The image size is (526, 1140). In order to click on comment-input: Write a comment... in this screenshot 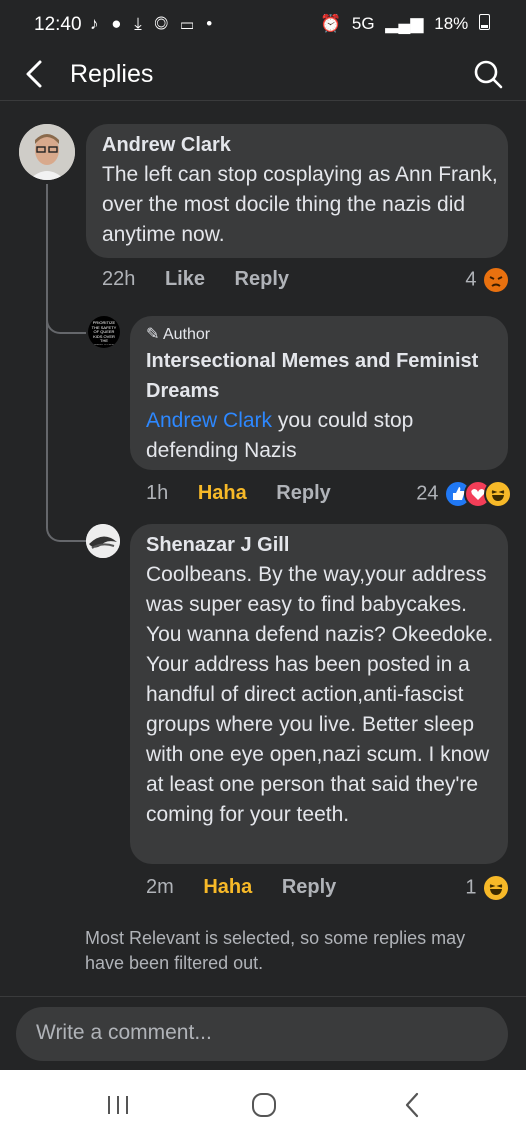, I will do `click(262, 1034)`.